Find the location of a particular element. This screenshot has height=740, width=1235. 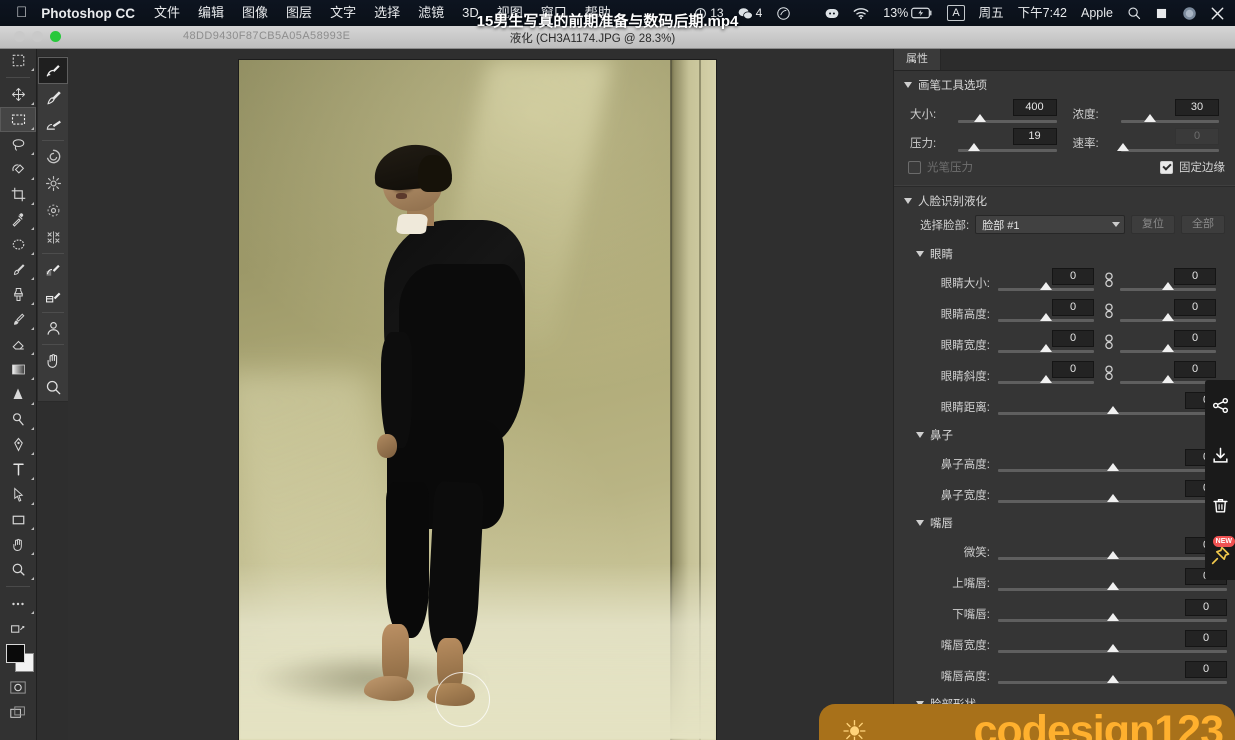

brush-size-slider is located at coordinates (1007, 118).